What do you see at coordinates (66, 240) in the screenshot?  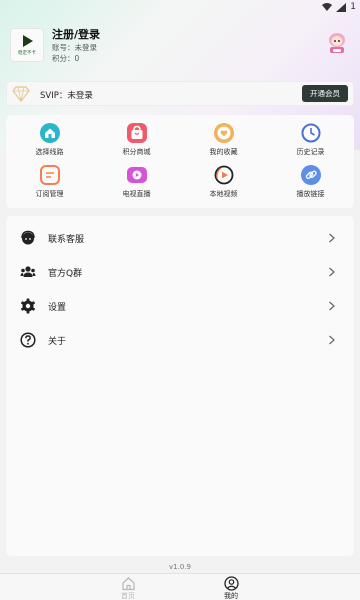 I see `menu-label: 联系客服` at bounding box center [66, 240].